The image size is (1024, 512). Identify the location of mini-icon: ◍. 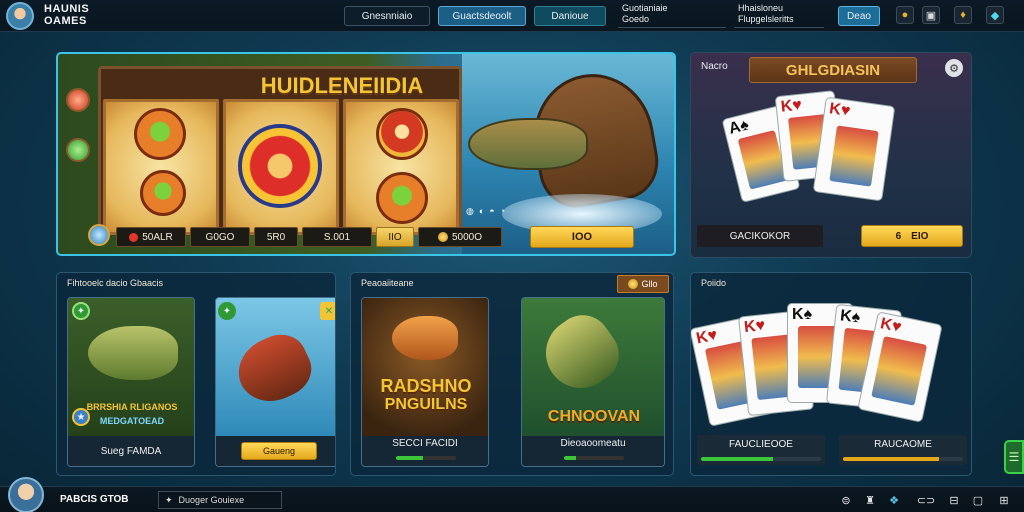
(470, 211).